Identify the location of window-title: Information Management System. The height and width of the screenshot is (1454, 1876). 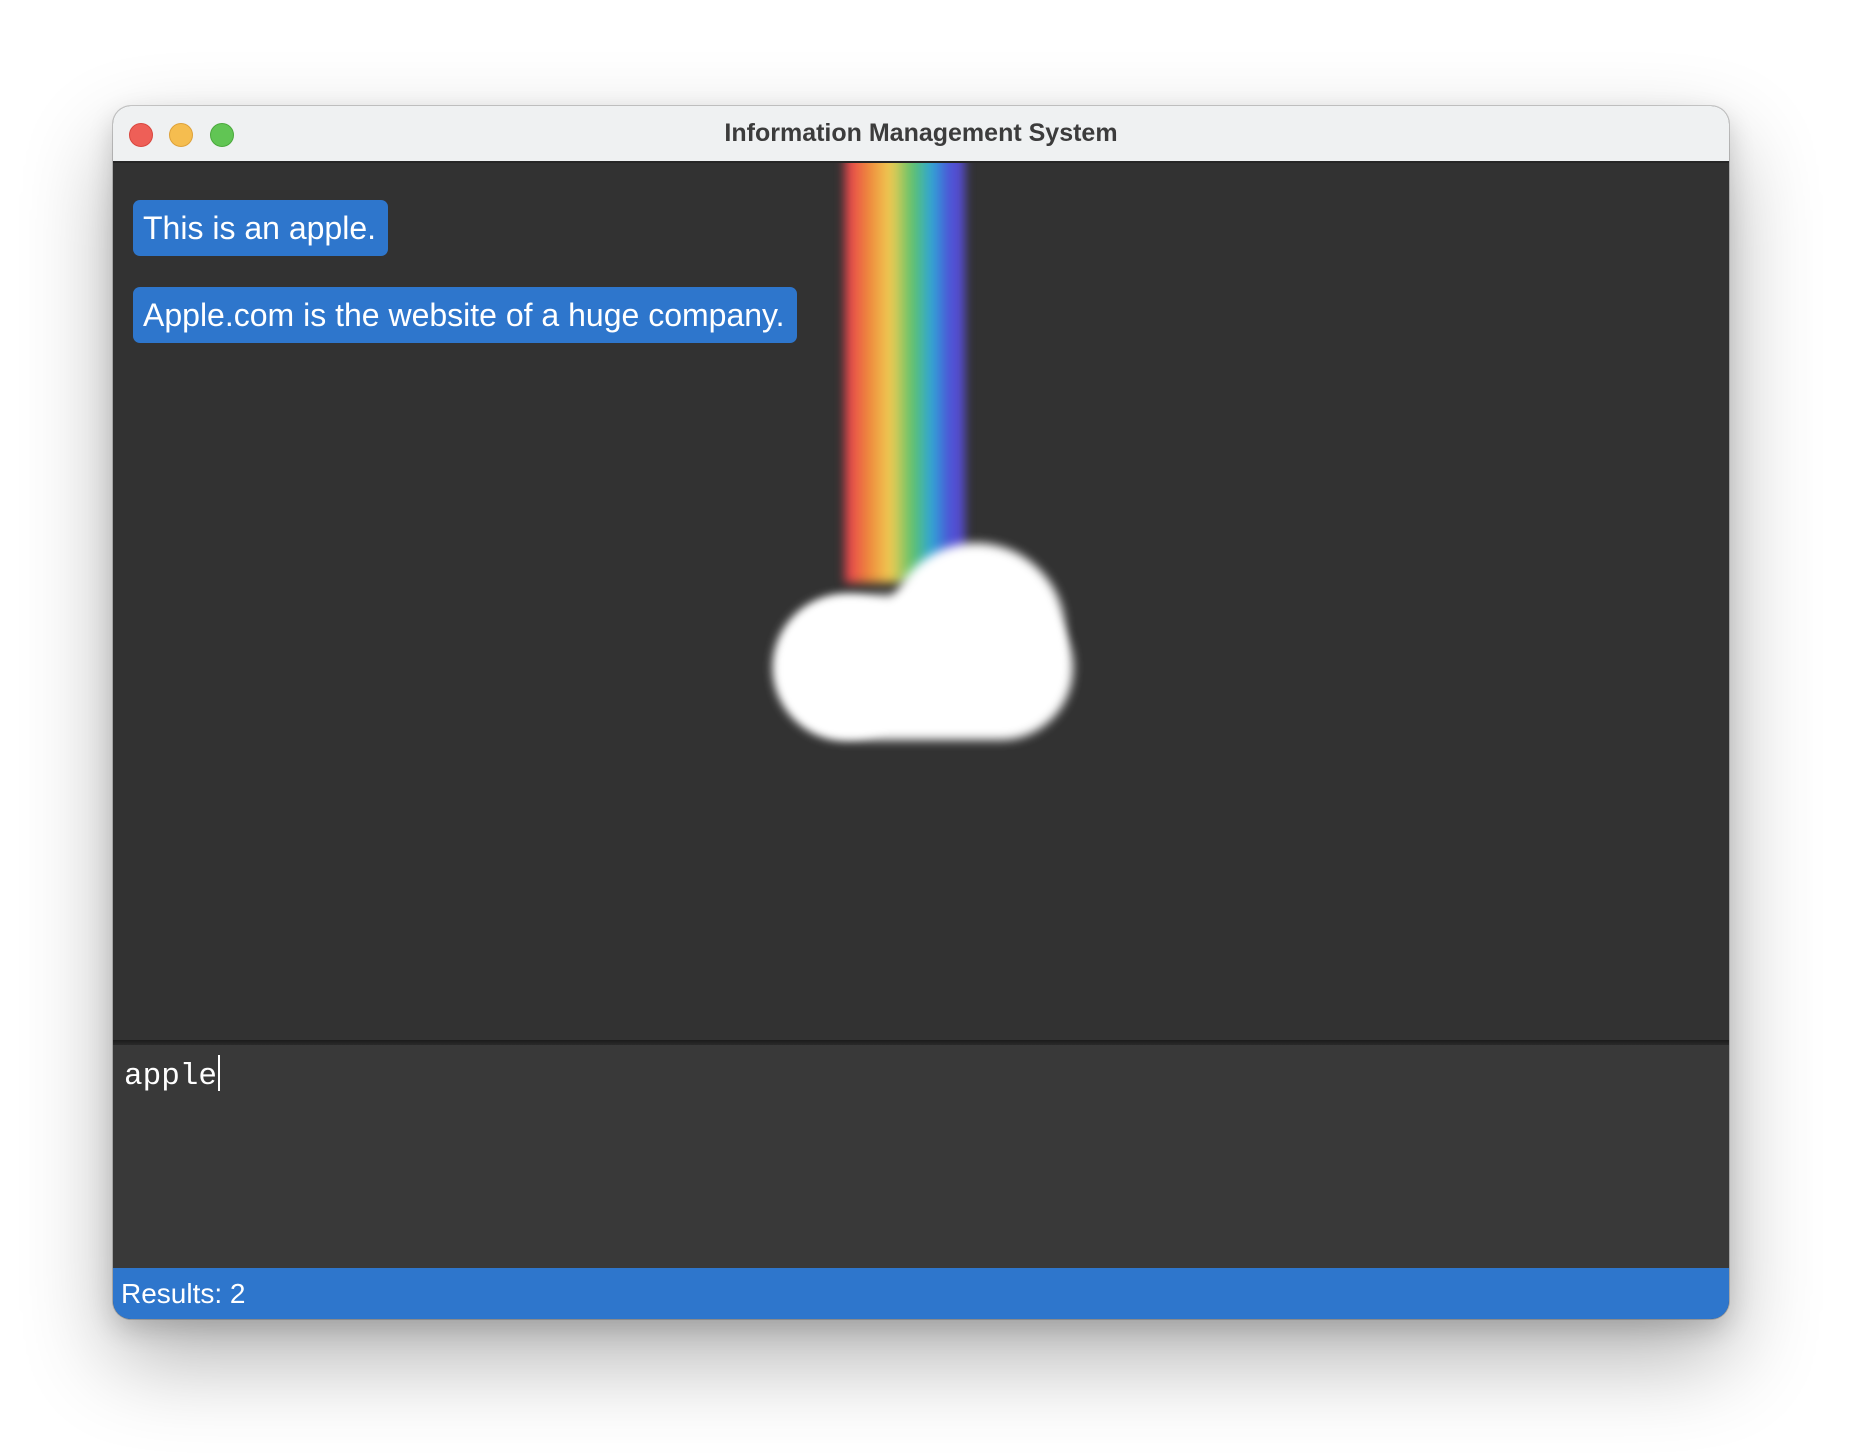
(921, 133).